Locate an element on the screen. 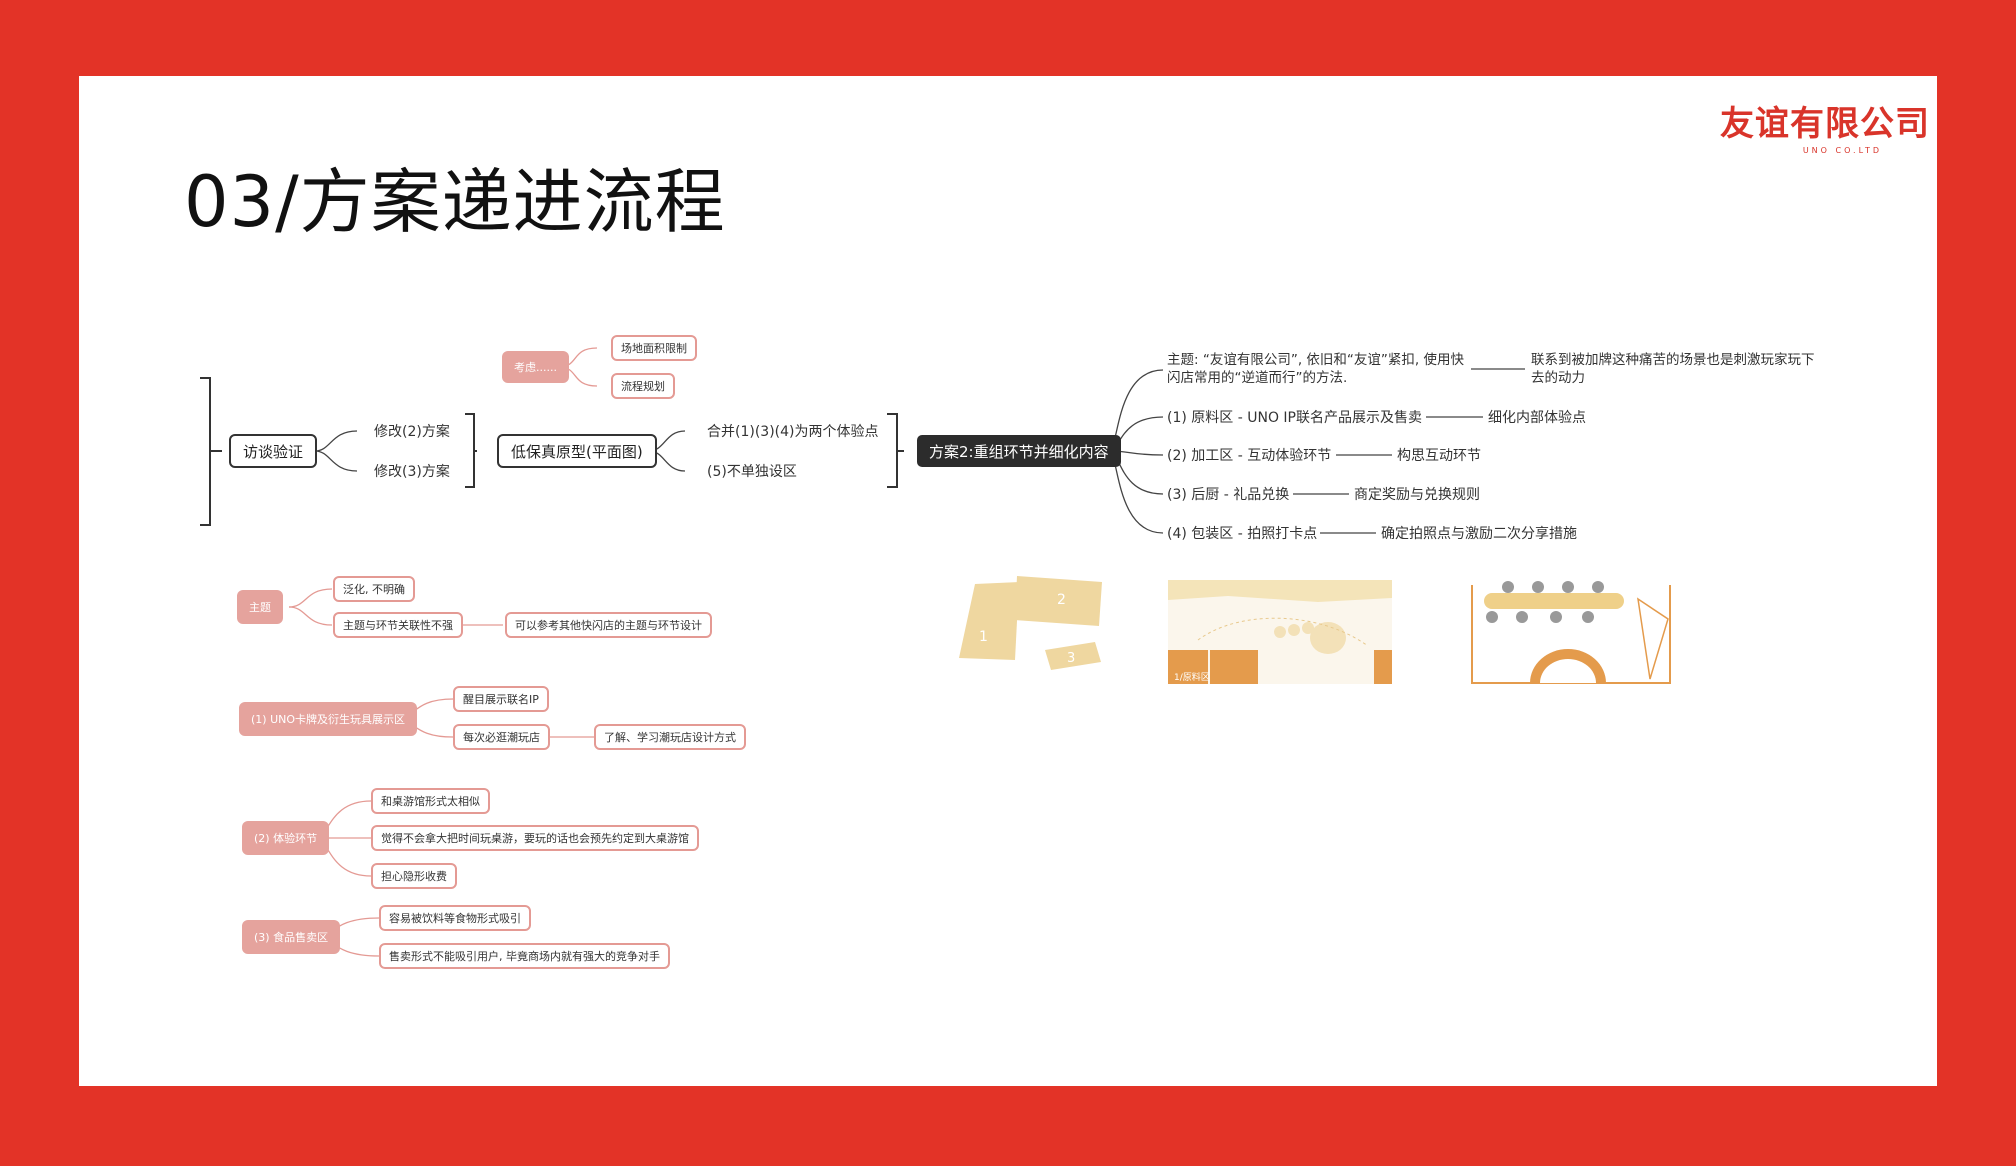 This screenshot has width=2016, height=1166. raw-material-plan-thumbnail: 1/原料区 is located at coordinates (1280, 632).